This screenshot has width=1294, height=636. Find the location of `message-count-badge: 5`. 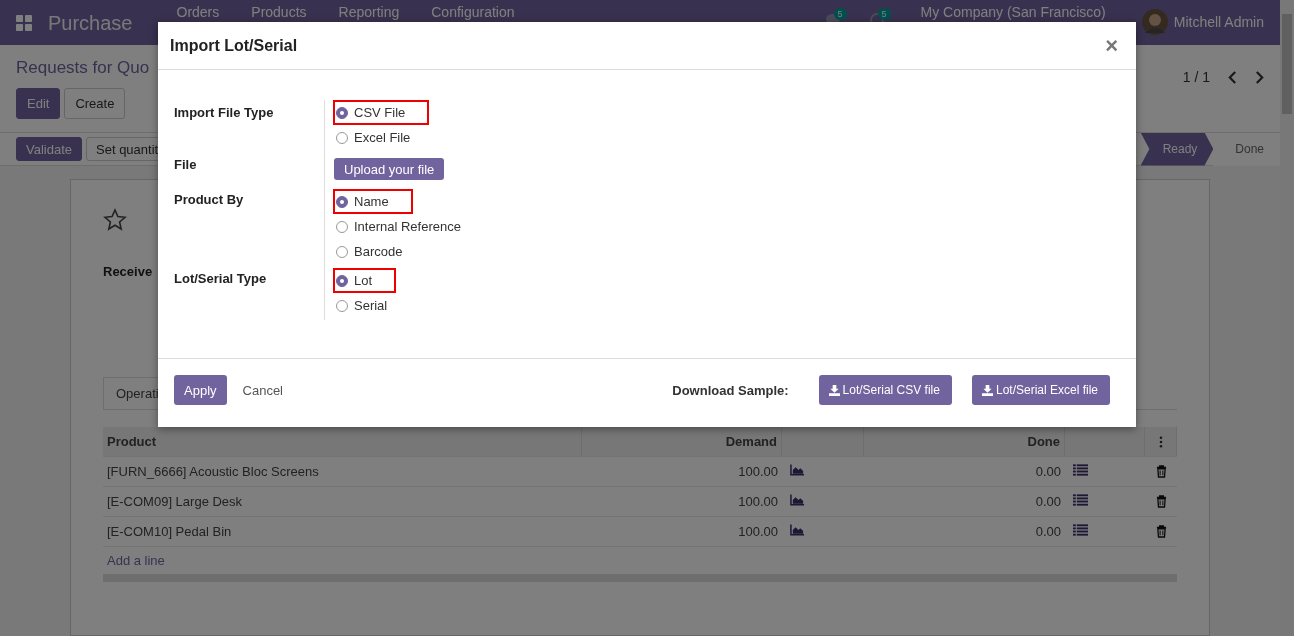

message-count-badge: 5 is located at coordinates (840, 14).